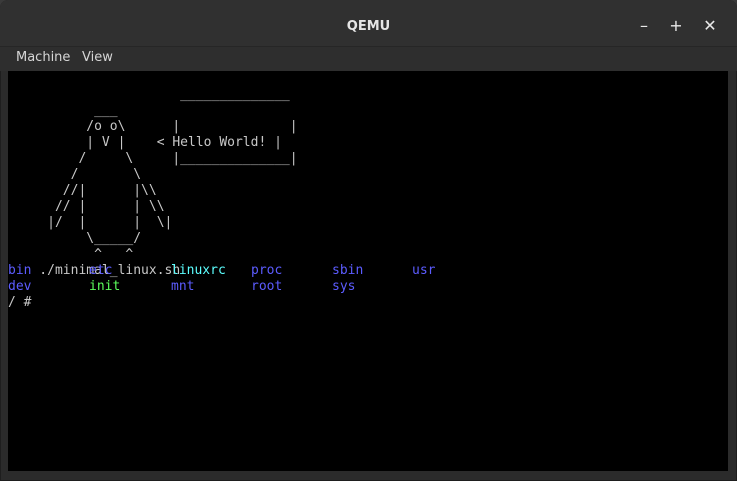 The height and width of the screenshot is (481, 737). I want to click on menu-bar: Machine View, so click(368, 59).